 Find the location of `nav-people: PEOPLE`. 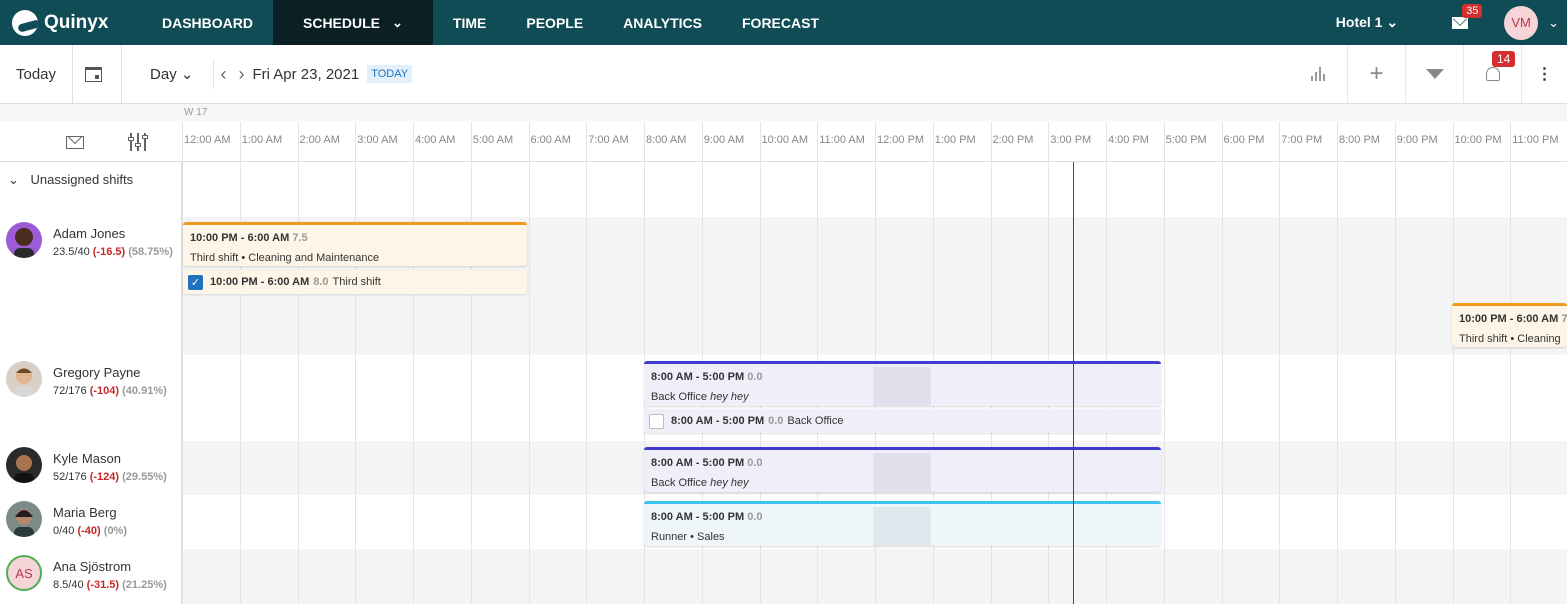

nav-people: PEOPLE is located at coordinates (554, 22).